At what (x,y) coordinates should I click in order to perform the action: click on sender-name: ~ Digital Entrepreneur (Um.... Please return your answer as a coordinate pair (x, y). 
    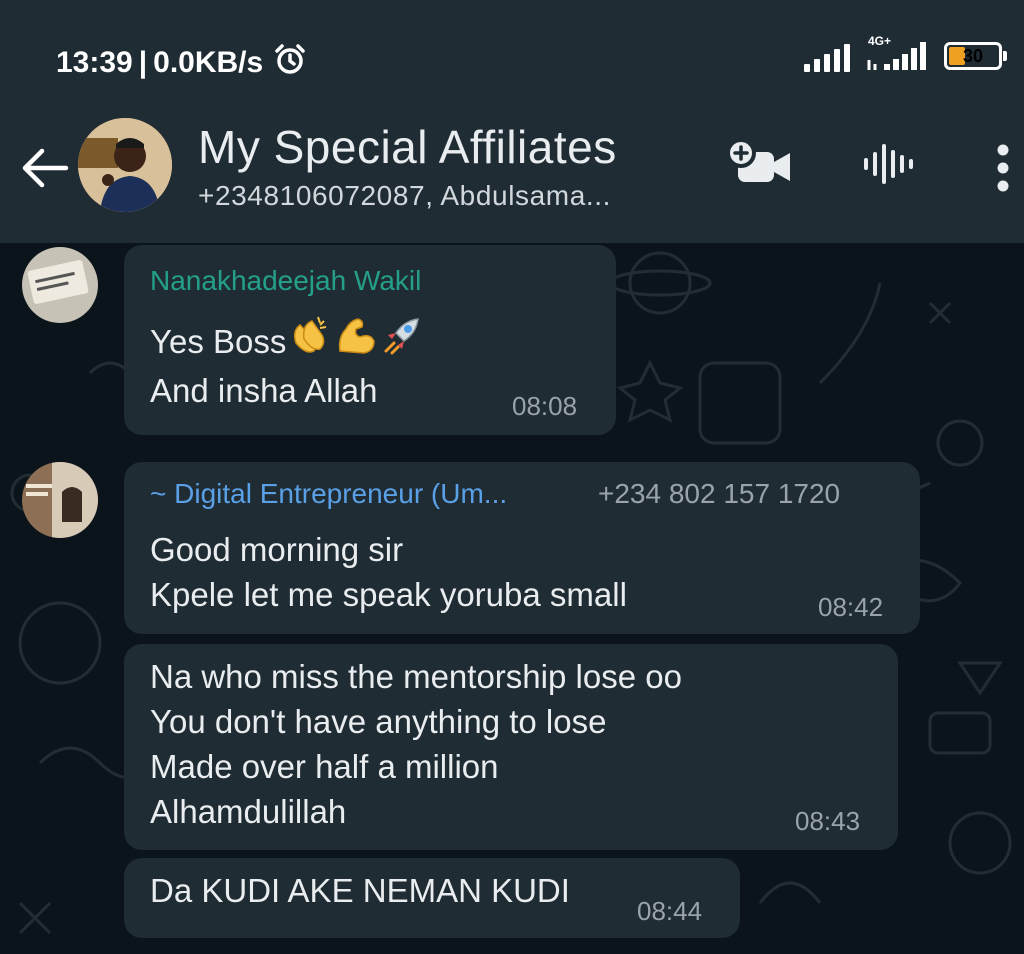
    Looking at the image, I should click on (328, 494).